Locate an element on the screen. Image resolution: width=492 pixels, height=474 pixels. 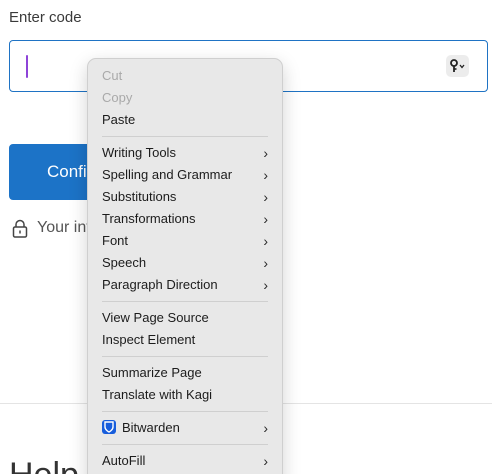
menu-item-label: Bitwarden is located at coordinates (151, 427).